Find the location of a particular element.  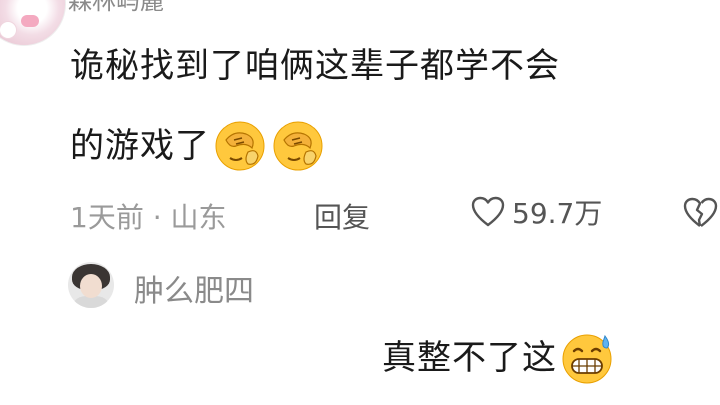

commenter-username: 森林屿麓 is located at coordinates (116, 8).